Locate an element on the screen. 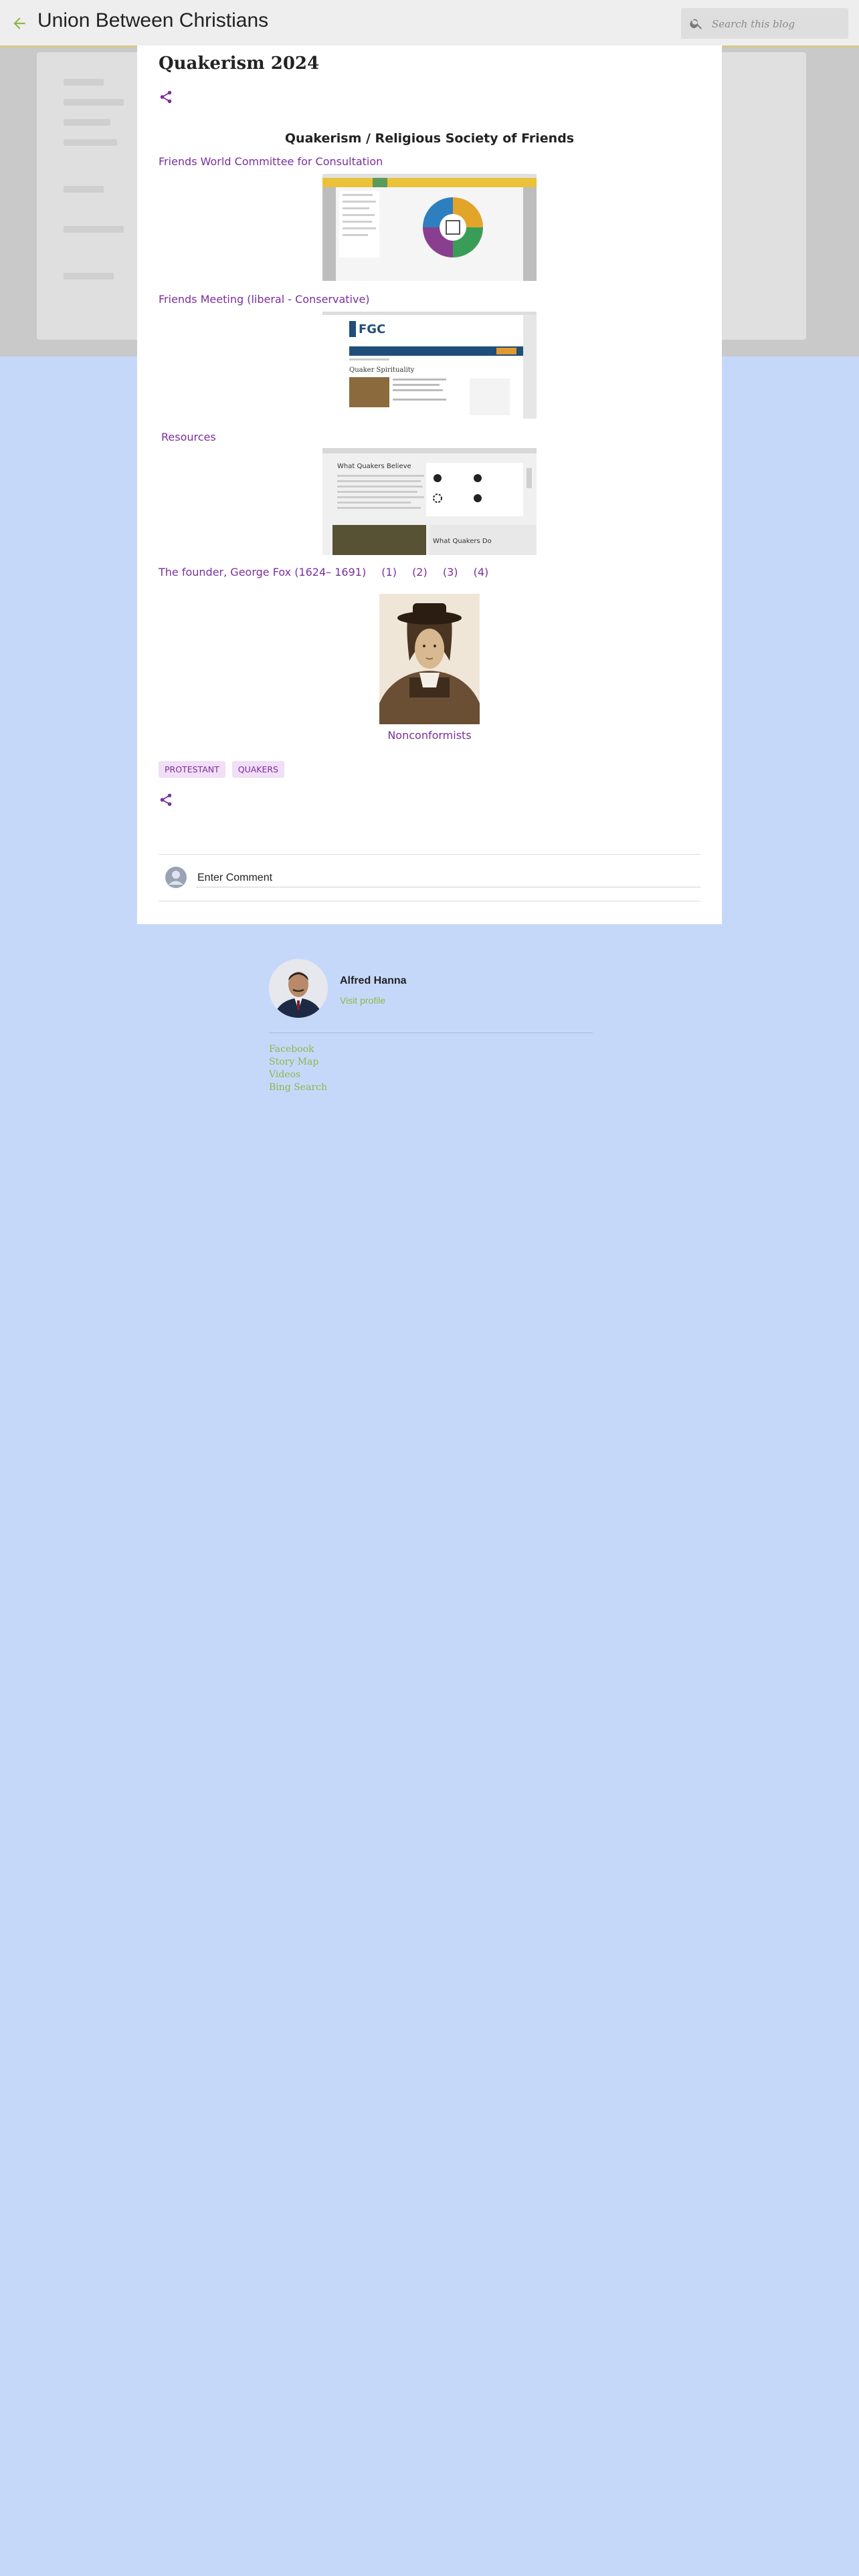 The width and height of the screenshot is (859, 2576). profile-name: Alfred Hanna is located at coordinates (373, 981).